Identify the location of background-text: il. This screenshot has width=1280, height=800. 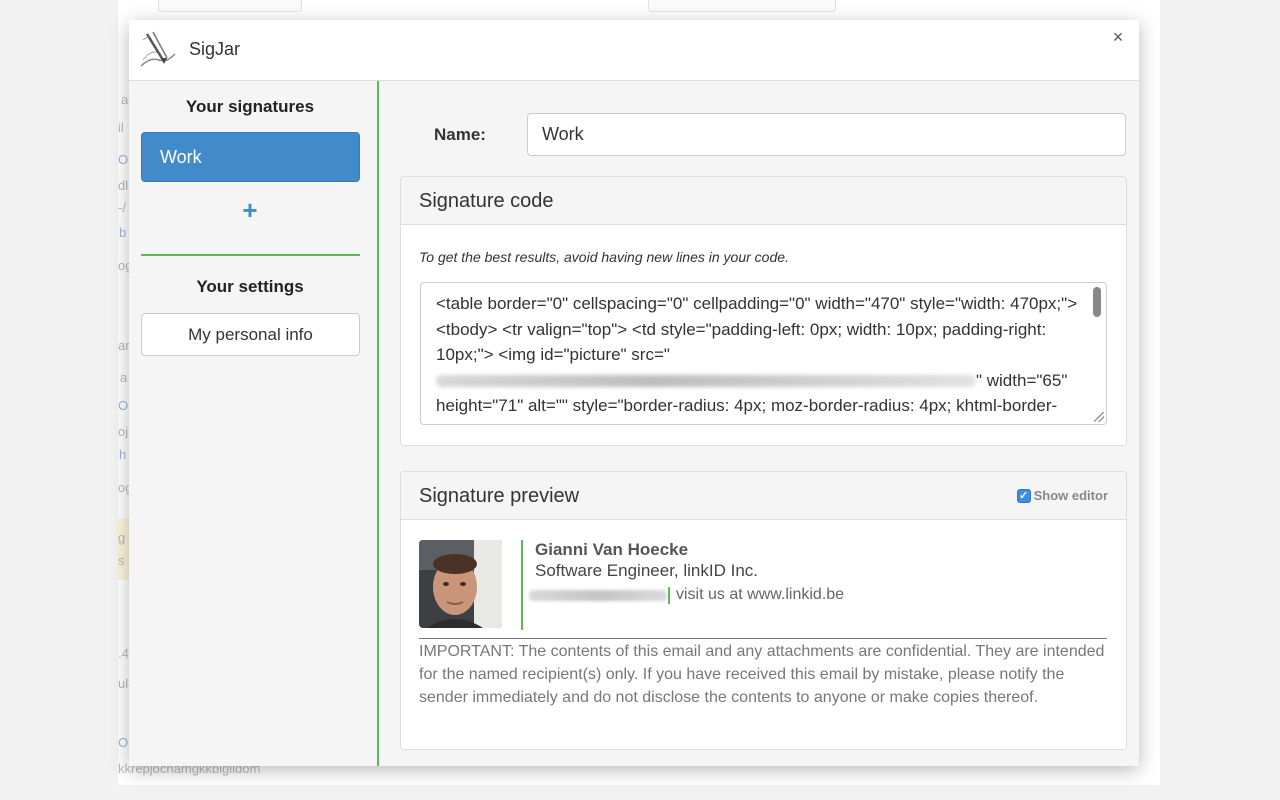
(121, 127).